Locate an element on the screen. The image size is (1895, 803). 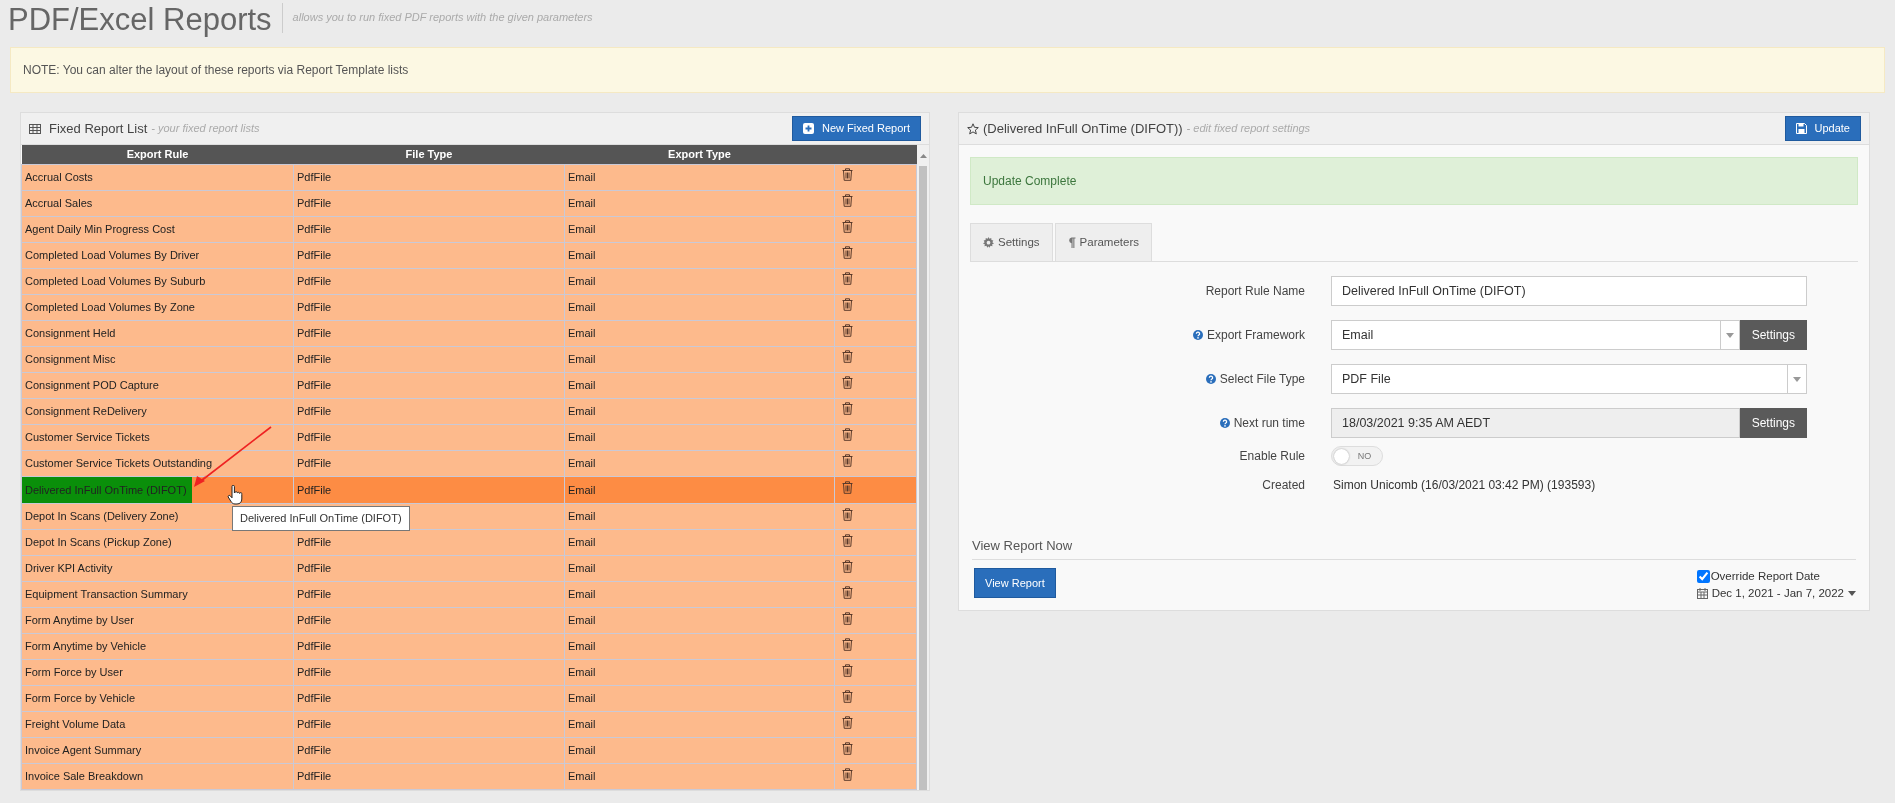
table-row: Completed Load Volumes By Driver PdfFile Email is located at coordinates (469, 255).